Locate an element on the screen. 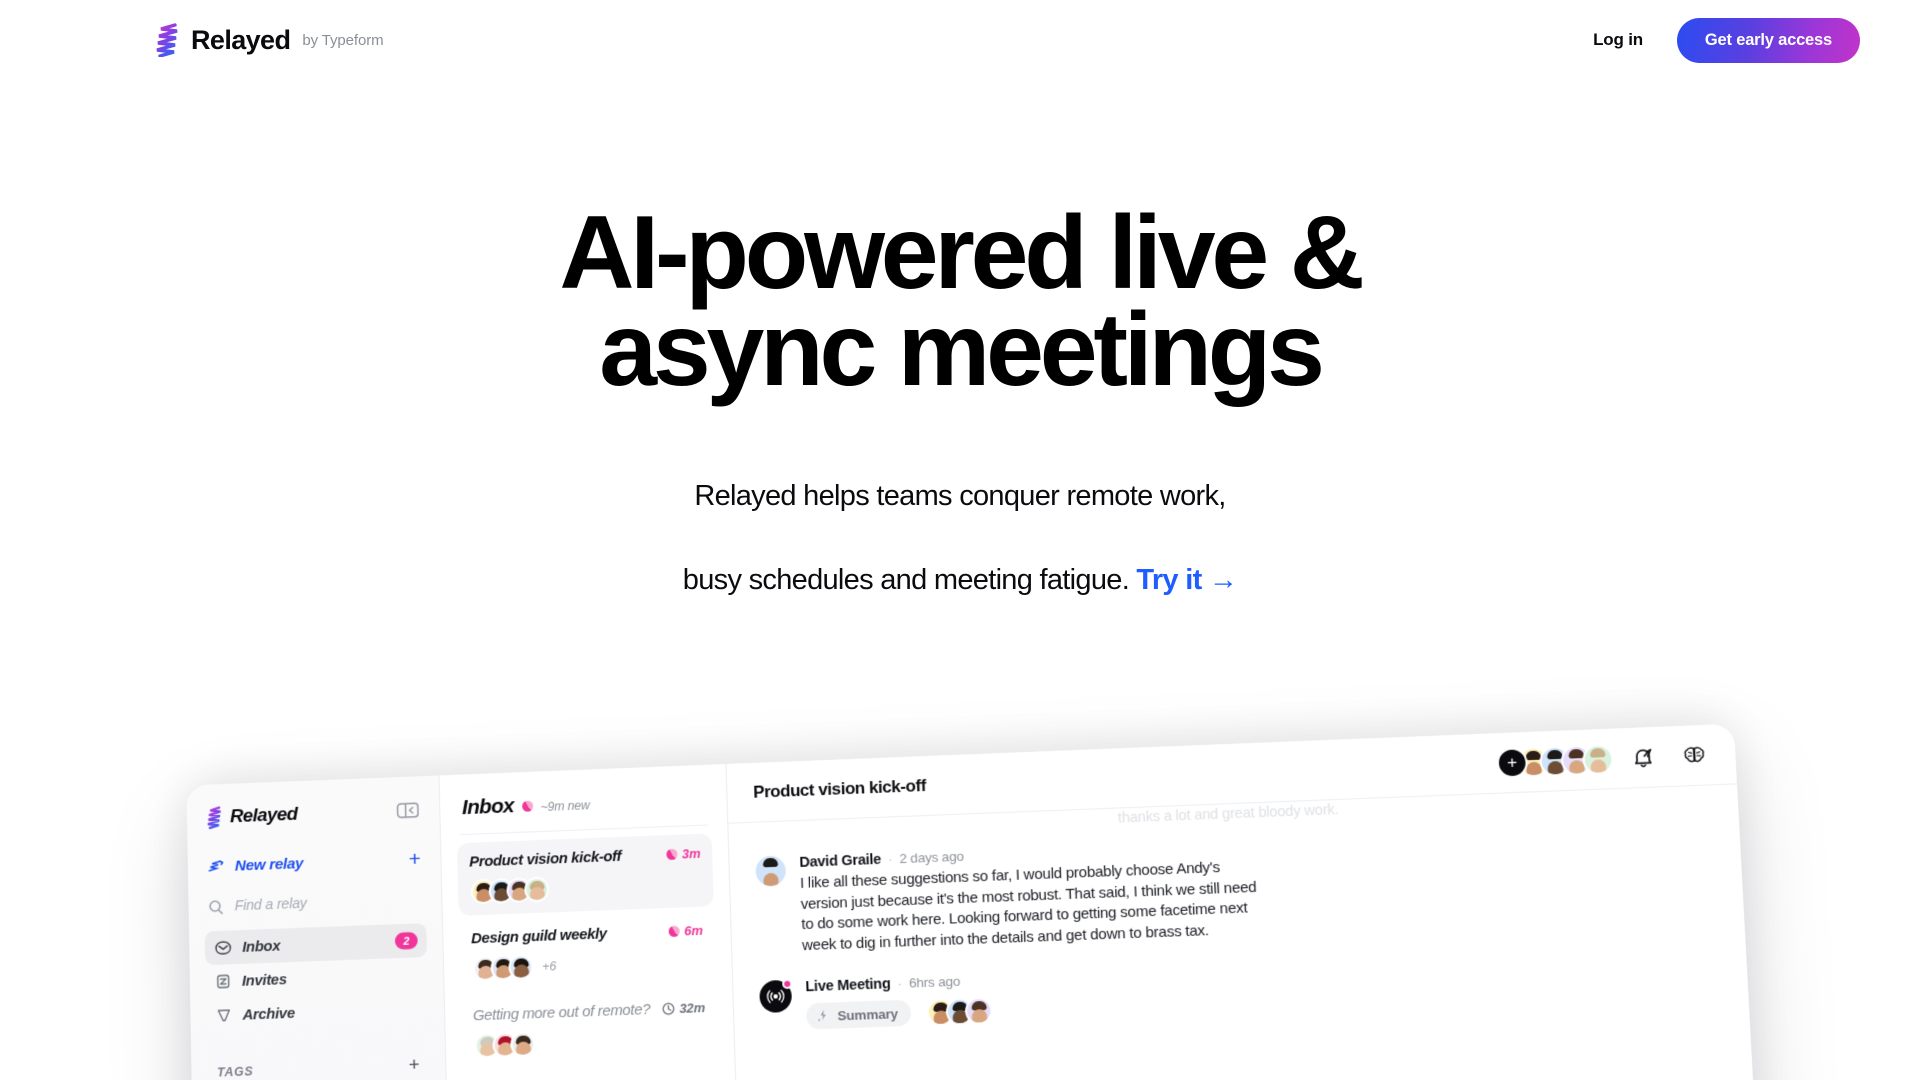 Image resolution: width=1920 pixels, height=1080 pixels. inbox-envelope-icon is located at coordinates (223, 948).